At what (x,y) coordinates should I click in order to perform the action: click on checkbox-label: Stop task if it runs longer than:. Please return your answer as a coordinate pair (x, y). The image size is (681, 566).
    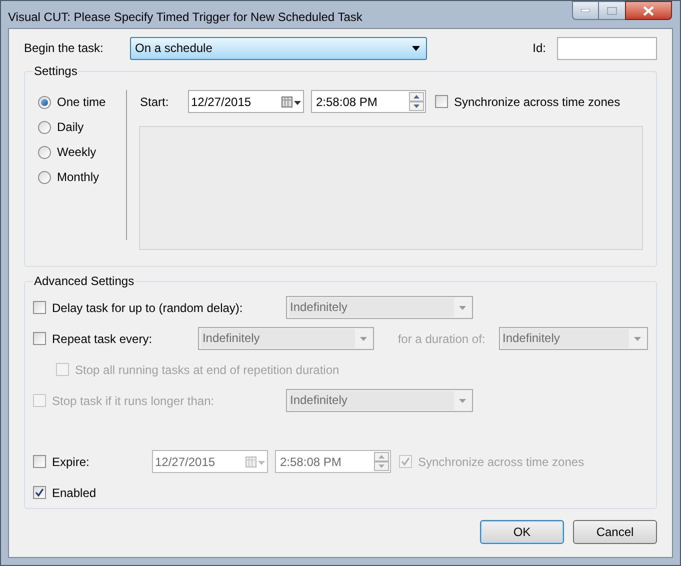
    Looking at the image, I should click on (133, 401).